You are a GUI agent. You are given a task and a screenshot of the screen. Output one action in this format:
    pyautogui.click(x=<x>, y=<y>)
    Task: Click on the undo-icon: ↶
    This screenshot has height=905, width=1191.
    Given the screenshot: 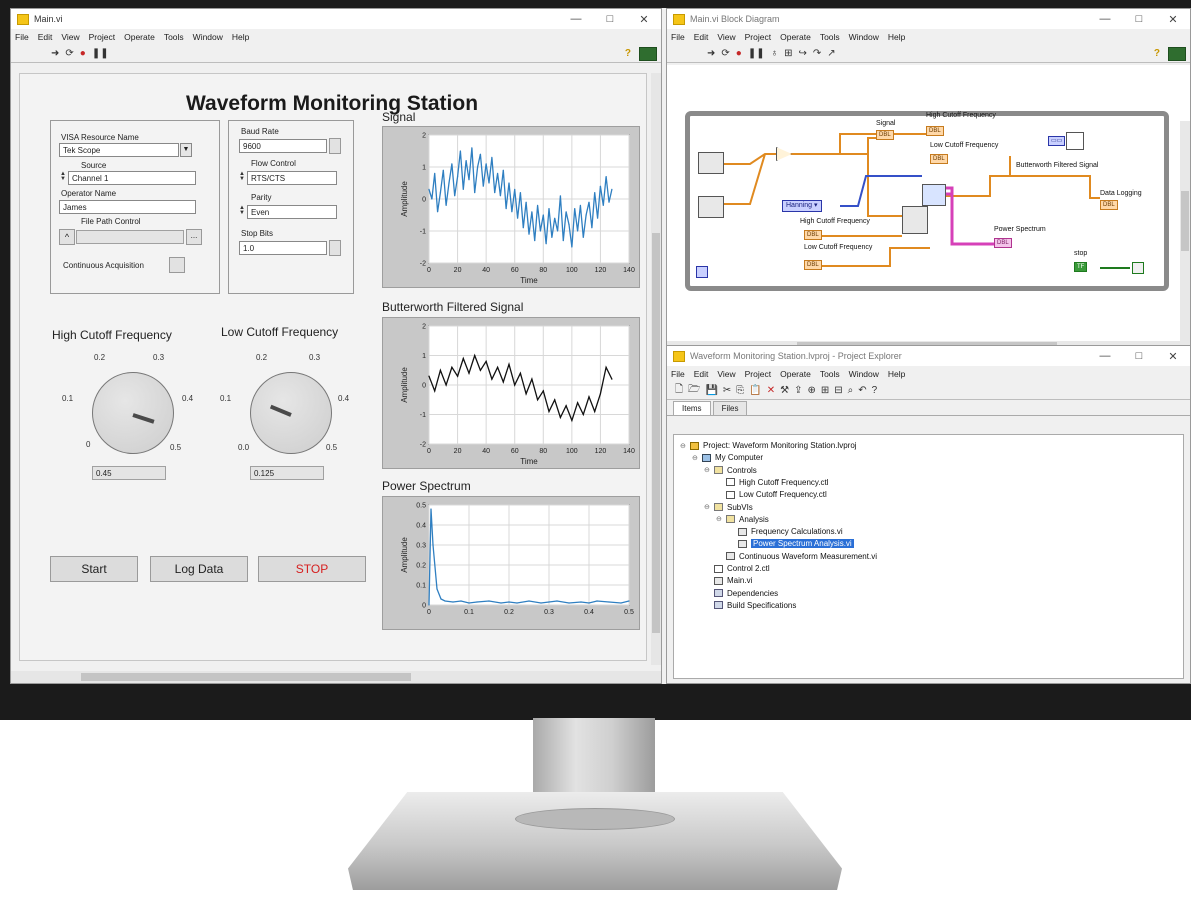 What is the action you would take?
    pyautogui.click(x=862, y=390)
    